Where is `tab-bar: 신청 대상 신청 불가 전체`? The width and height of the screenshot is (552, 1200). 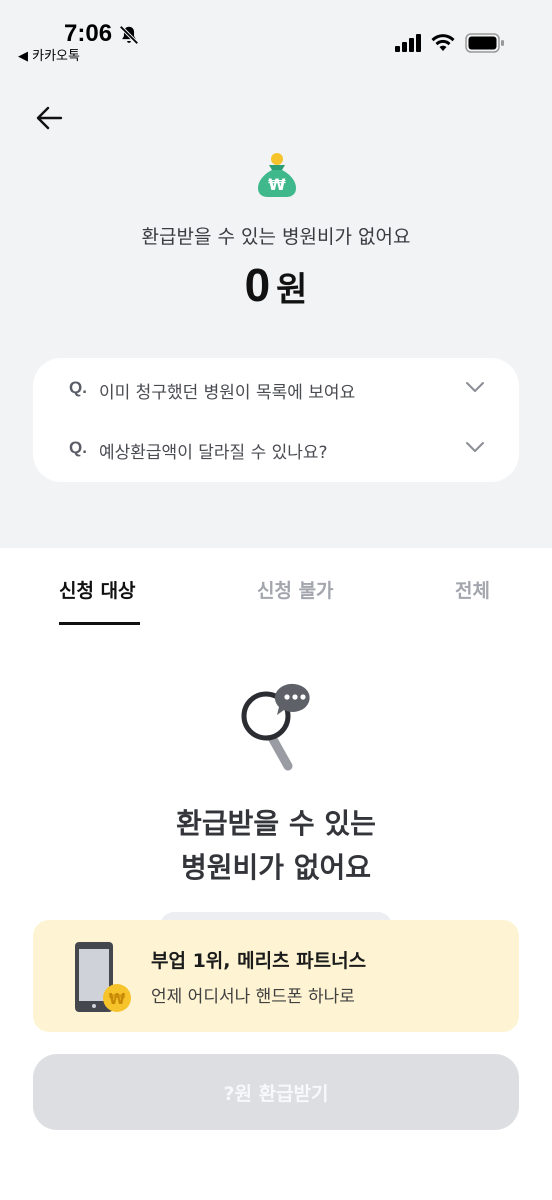
tab-bar: 신청 대상 신청 불가 전체 is located at coordinates (276, 588).